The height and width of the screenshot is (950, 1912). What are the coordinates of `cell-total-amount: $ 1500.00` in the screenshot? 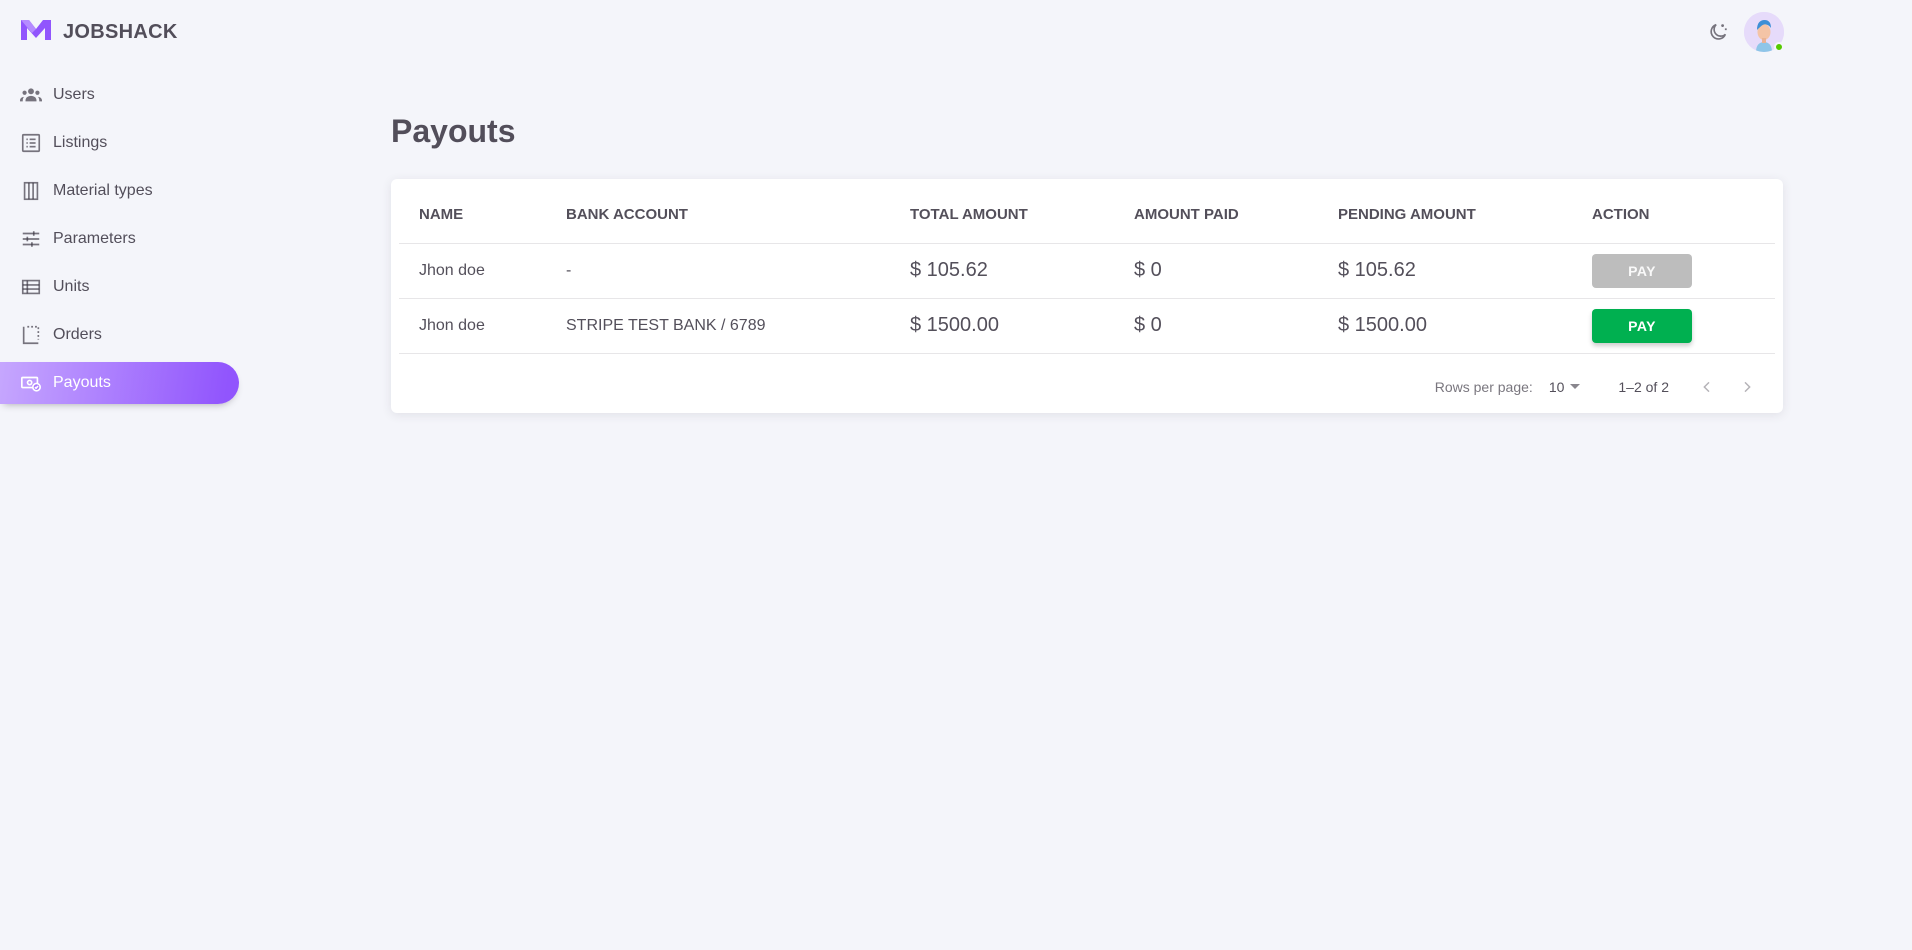 It's located at (1002, 326).